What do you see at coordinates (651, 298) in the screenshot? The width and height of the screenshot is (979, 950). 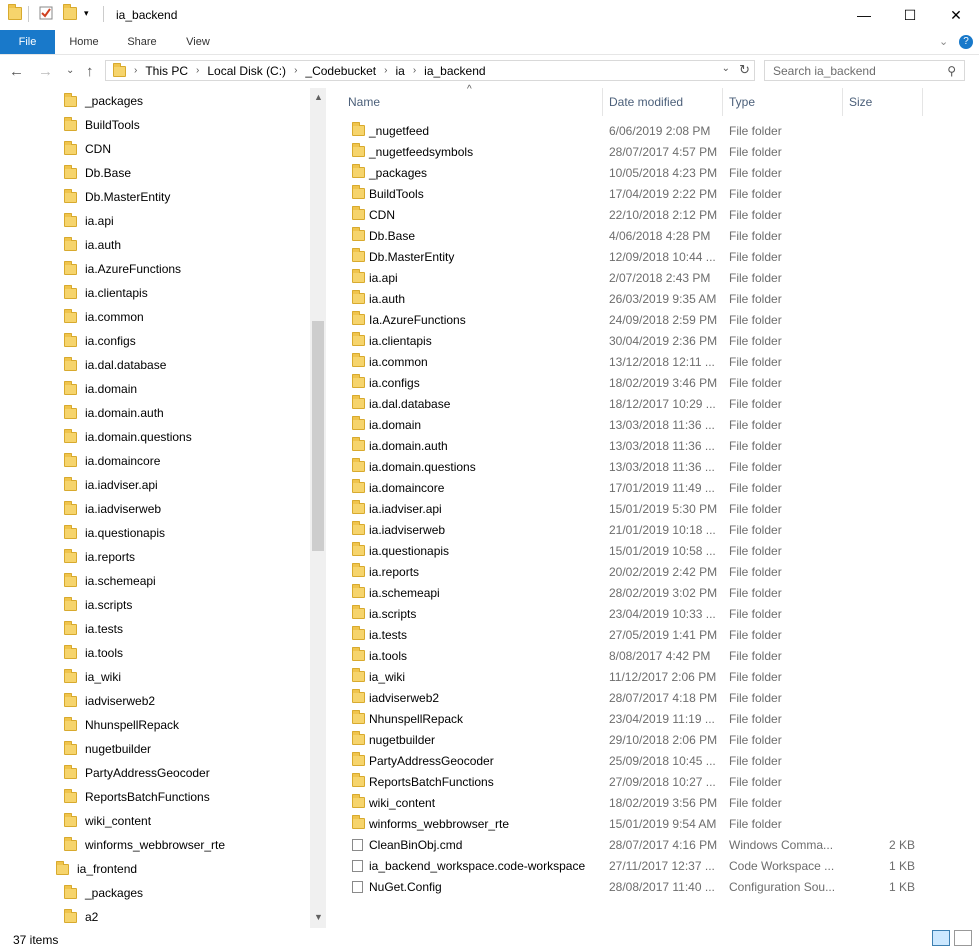 I see `file-row: ia.auth 26/03/2019 9:35 AM File folder` at bounding box center [651, 298].